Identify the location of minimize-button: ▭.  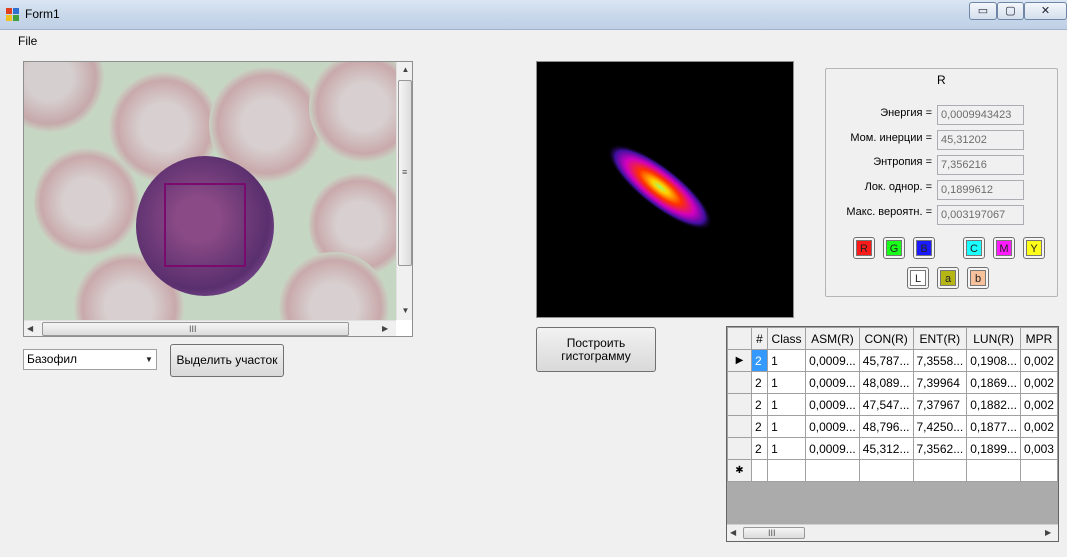
(983, 11).